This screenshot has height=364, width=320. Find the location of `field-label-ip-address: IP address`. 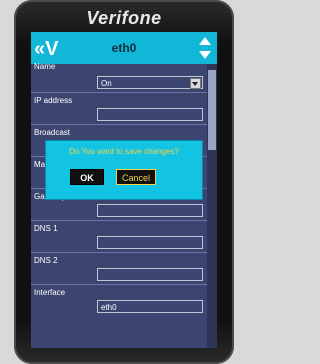

field-label-ip-address: IP address is located at coordinates (53, 100).